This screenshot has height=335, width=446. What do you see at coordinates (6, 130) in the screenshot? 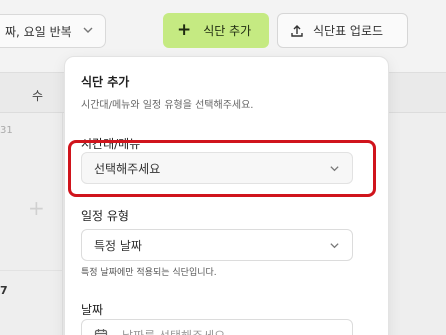
I see `calendar-date: 31` at bounding box center [6, 130].